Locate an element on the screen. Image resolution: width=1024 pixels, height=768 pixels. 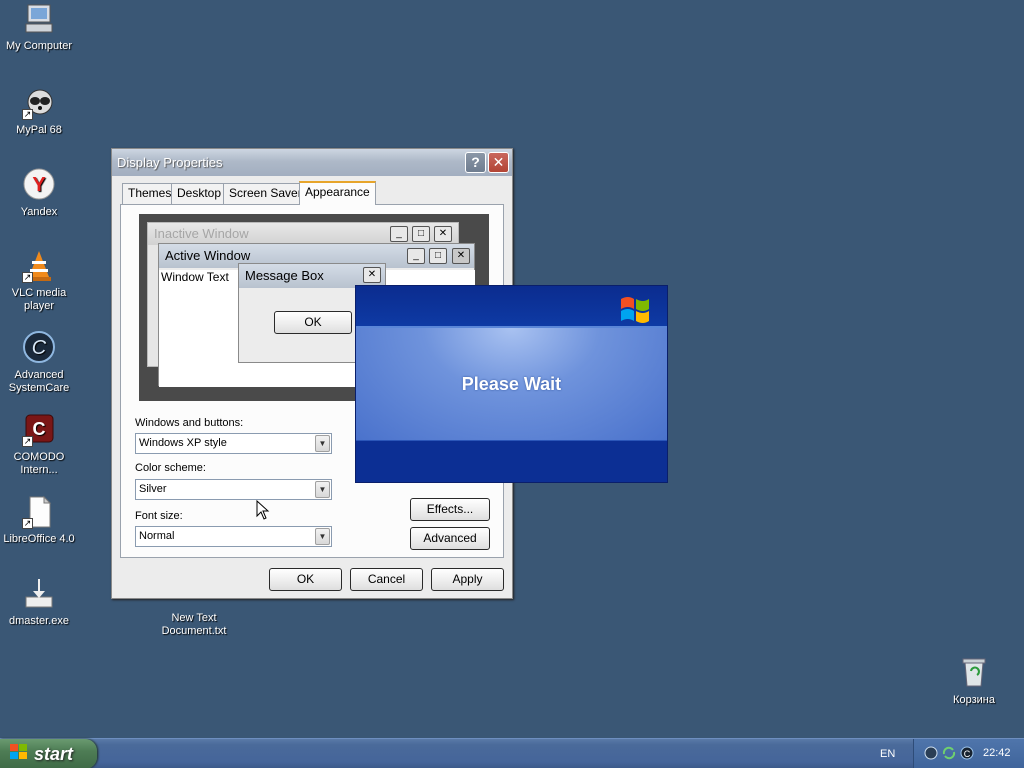
download-icon is located at coordinates (39, 594).